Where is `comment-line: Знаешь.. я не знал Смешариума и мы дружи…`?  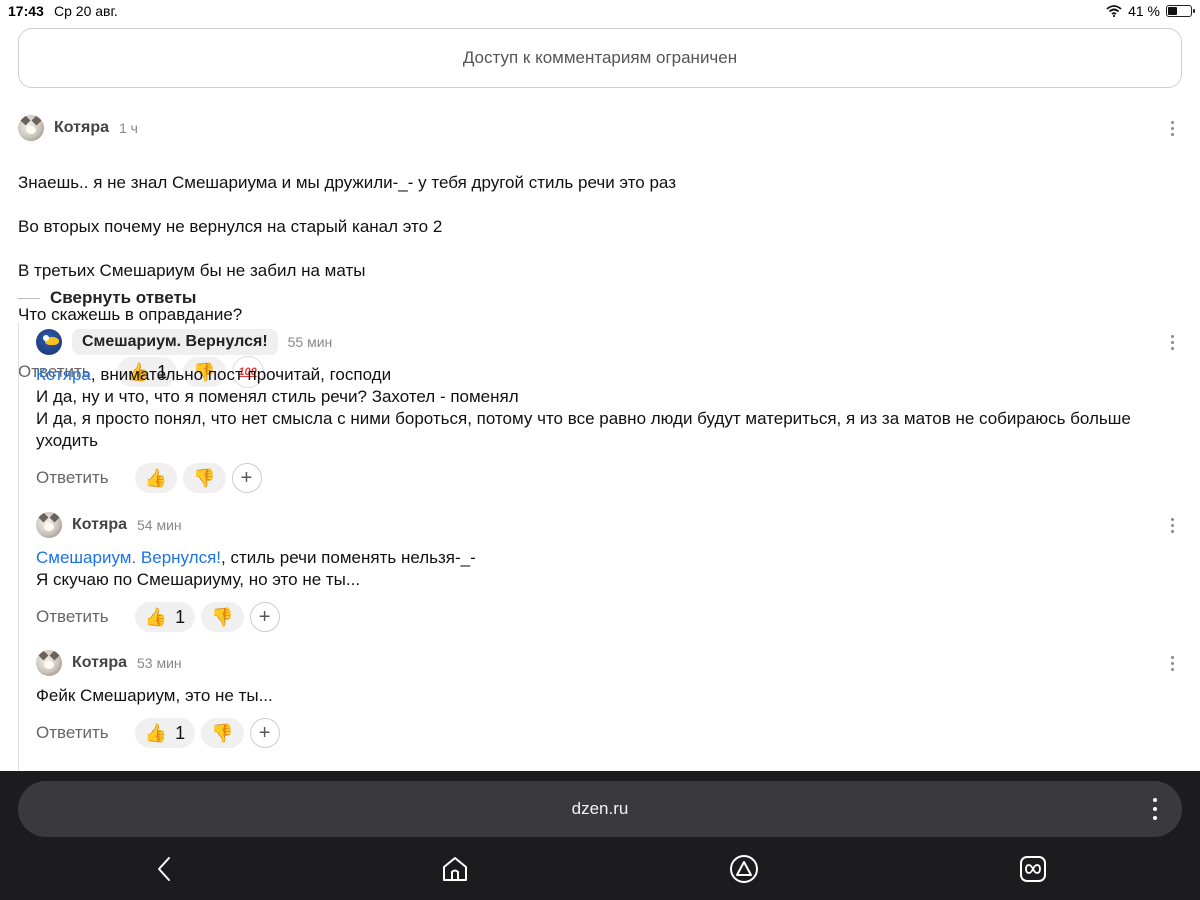
comment-line: Знаешь.. я не знал Смешариума и мы дружи… is located at coordinates (347, 182).